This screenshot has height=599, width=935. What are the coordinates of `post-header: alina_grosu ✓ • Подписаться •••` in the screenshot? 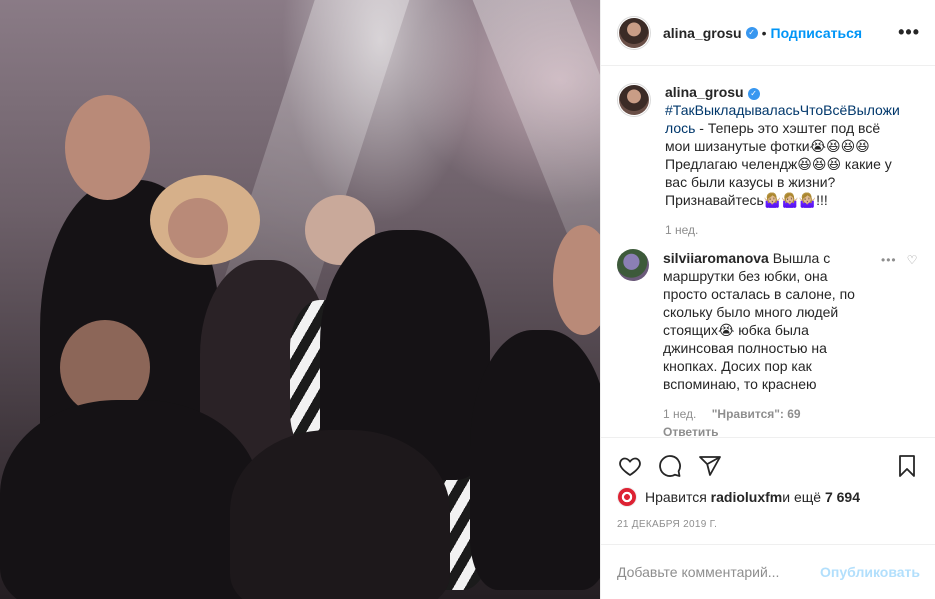 It's located at (768, 33).